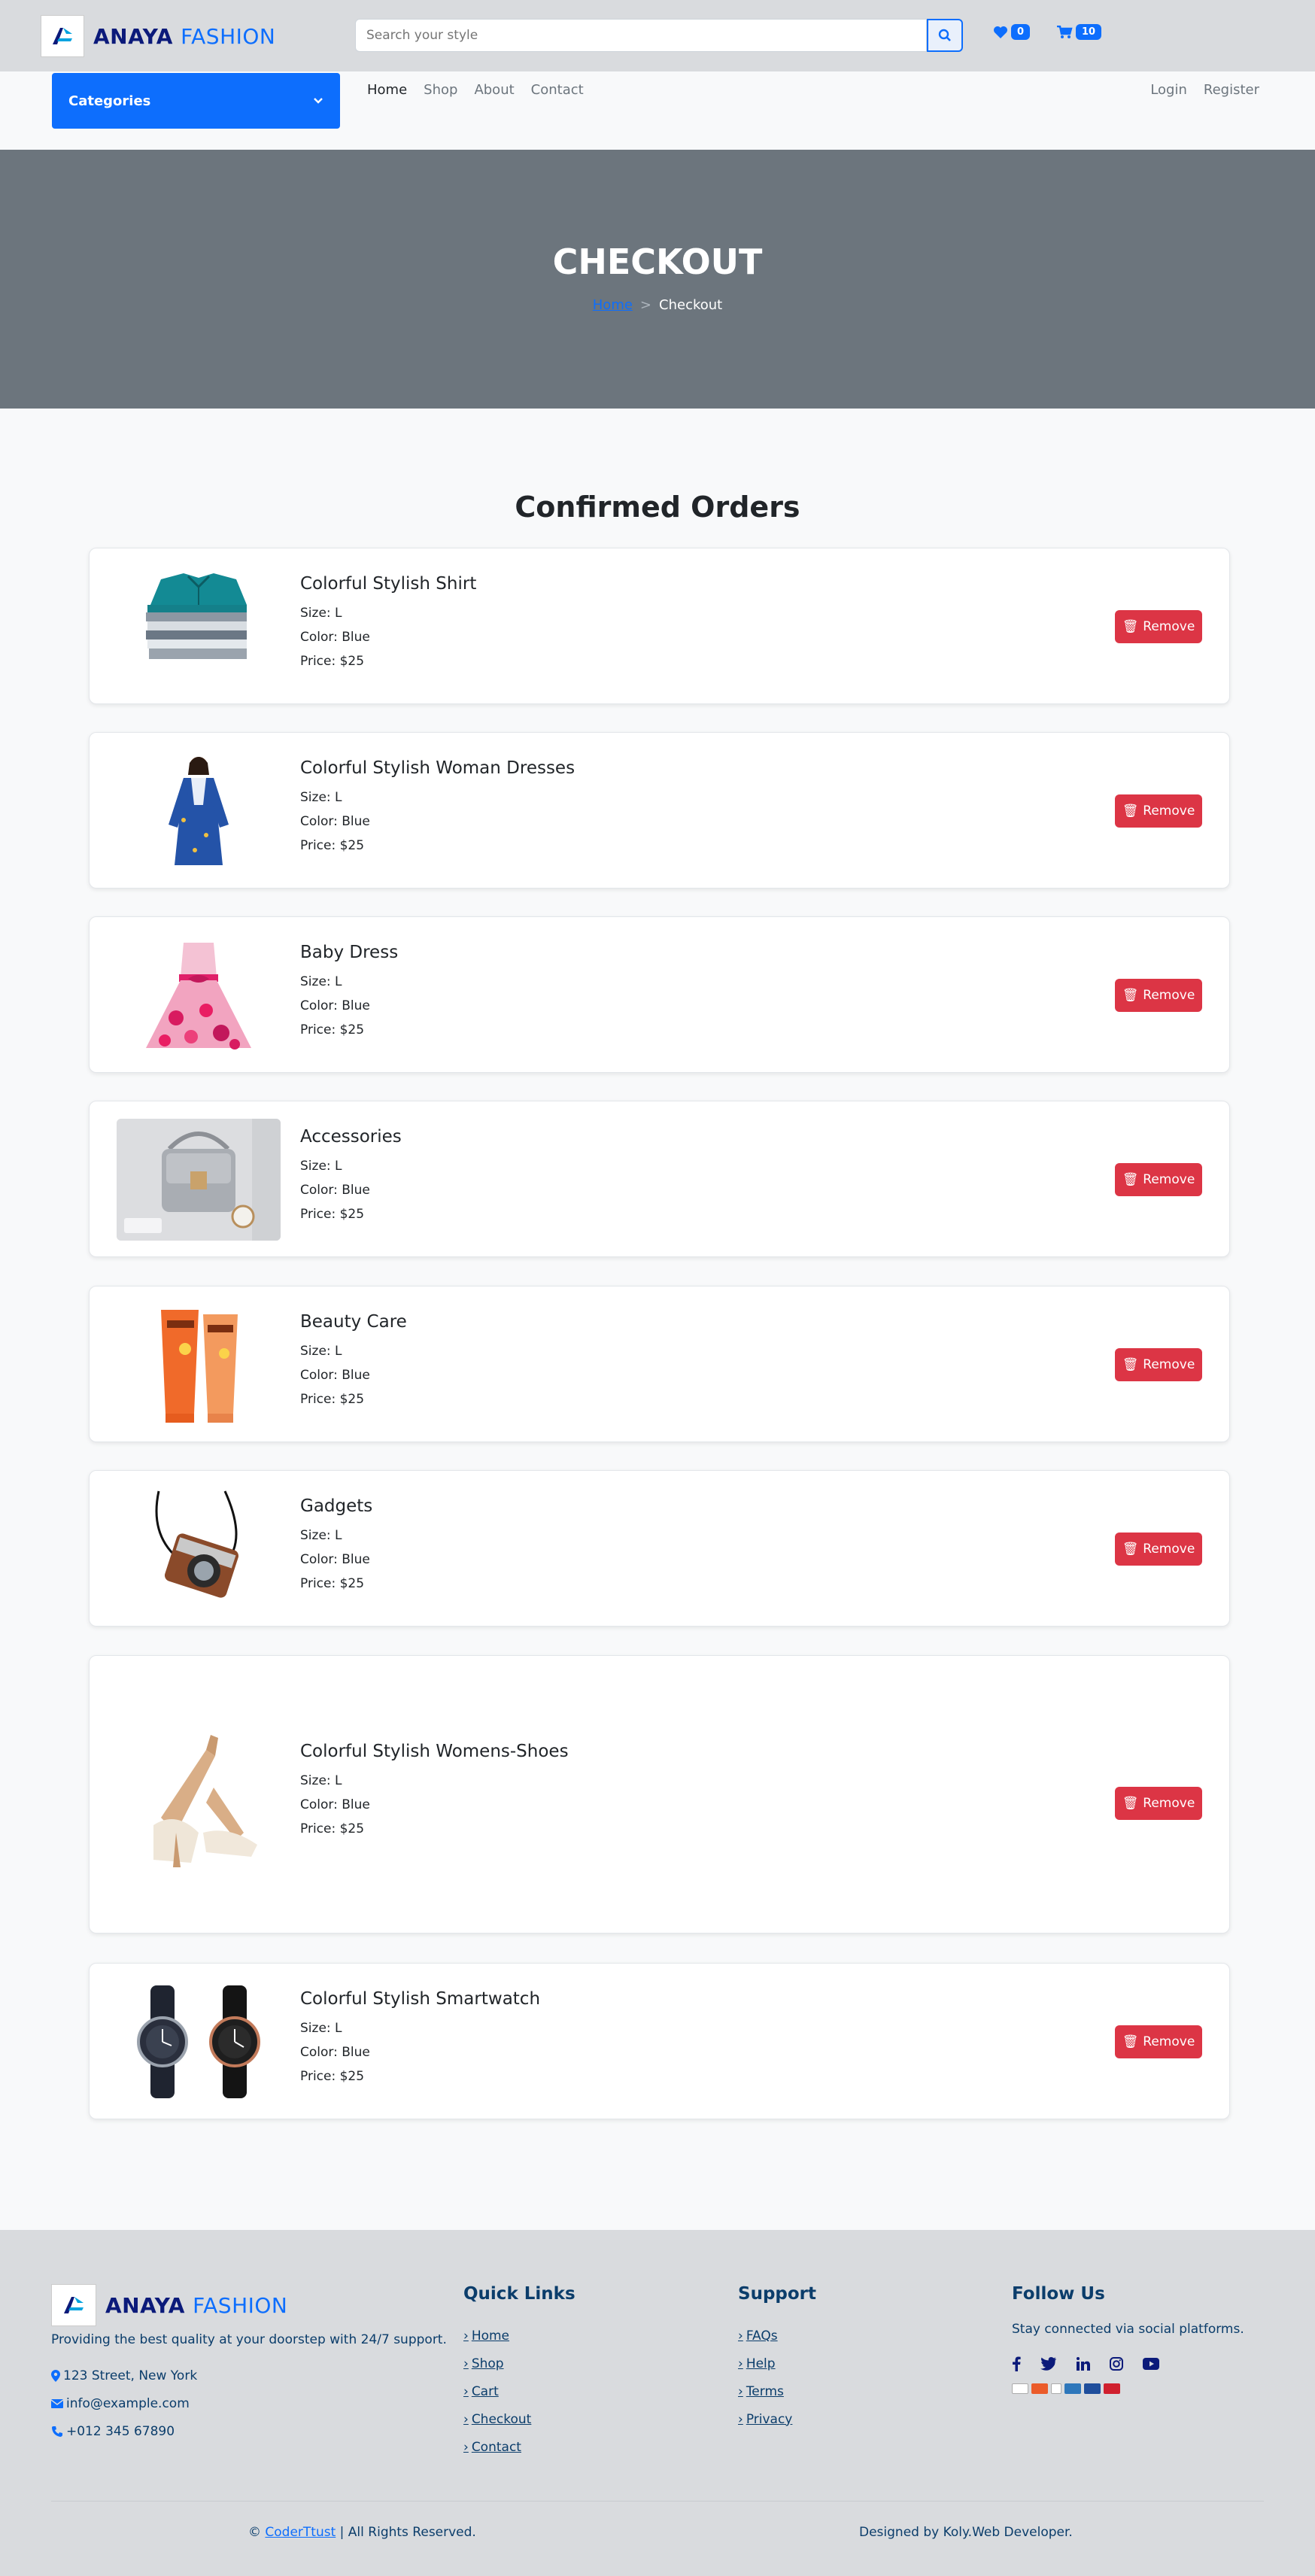 This screenshot has height=2576, width=1315. I want to click on facebook-icon, so click(1016, 2363).